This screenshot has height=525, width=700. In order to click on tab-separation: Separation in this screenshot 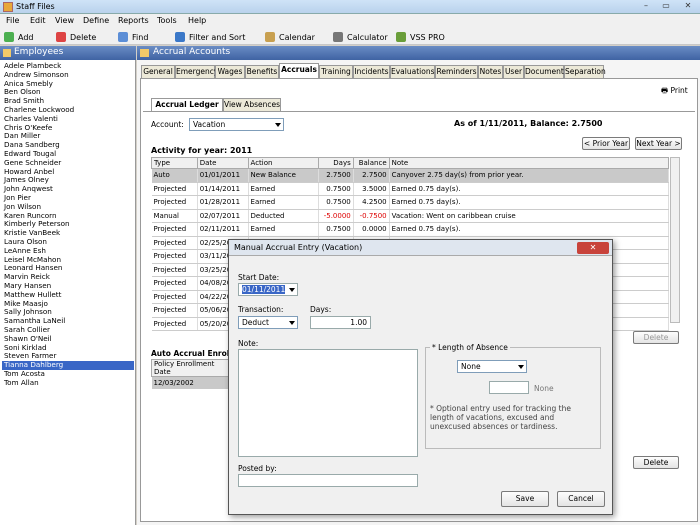, I will do `click(585, 71)`.